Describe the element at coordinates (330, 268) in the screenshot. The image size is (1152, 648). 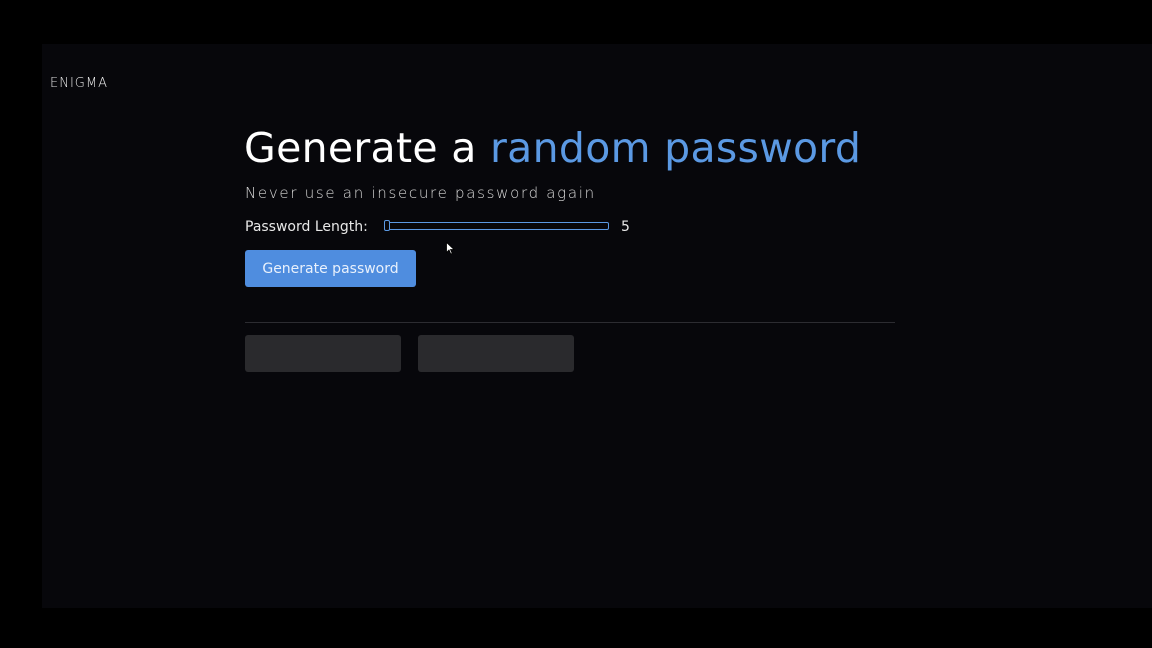
I see `generate-password-button: Generate password` at that location.